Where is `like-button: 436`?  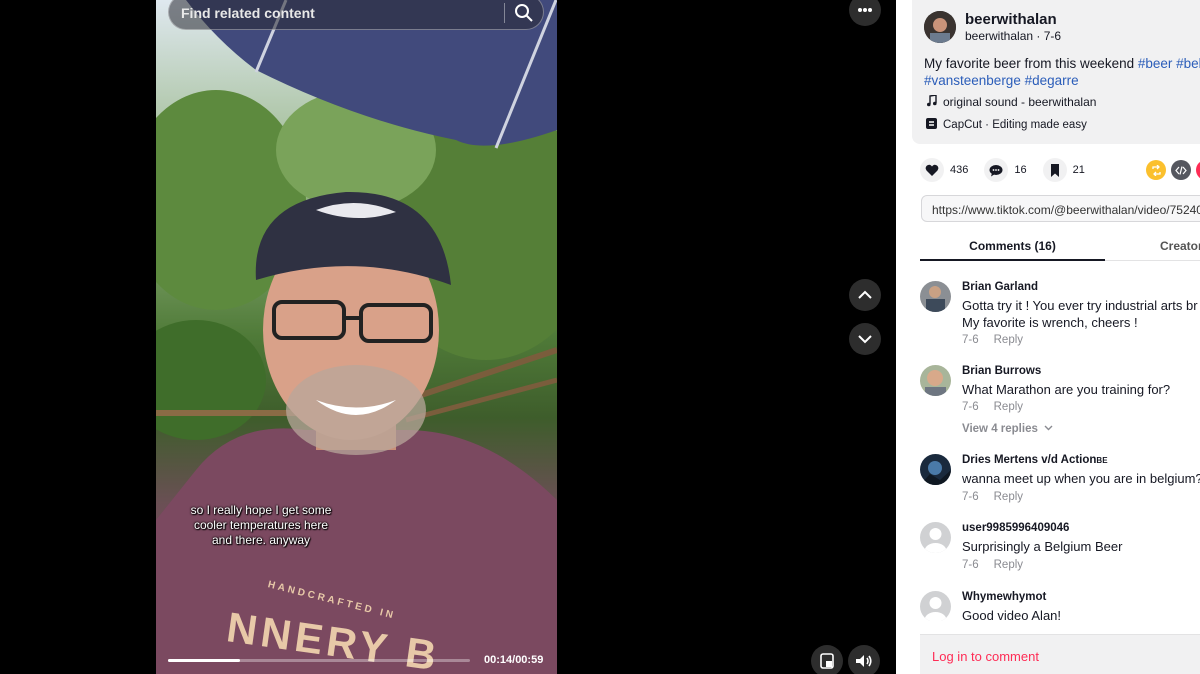 like-button: 436 is located at coordinates (944, 170).